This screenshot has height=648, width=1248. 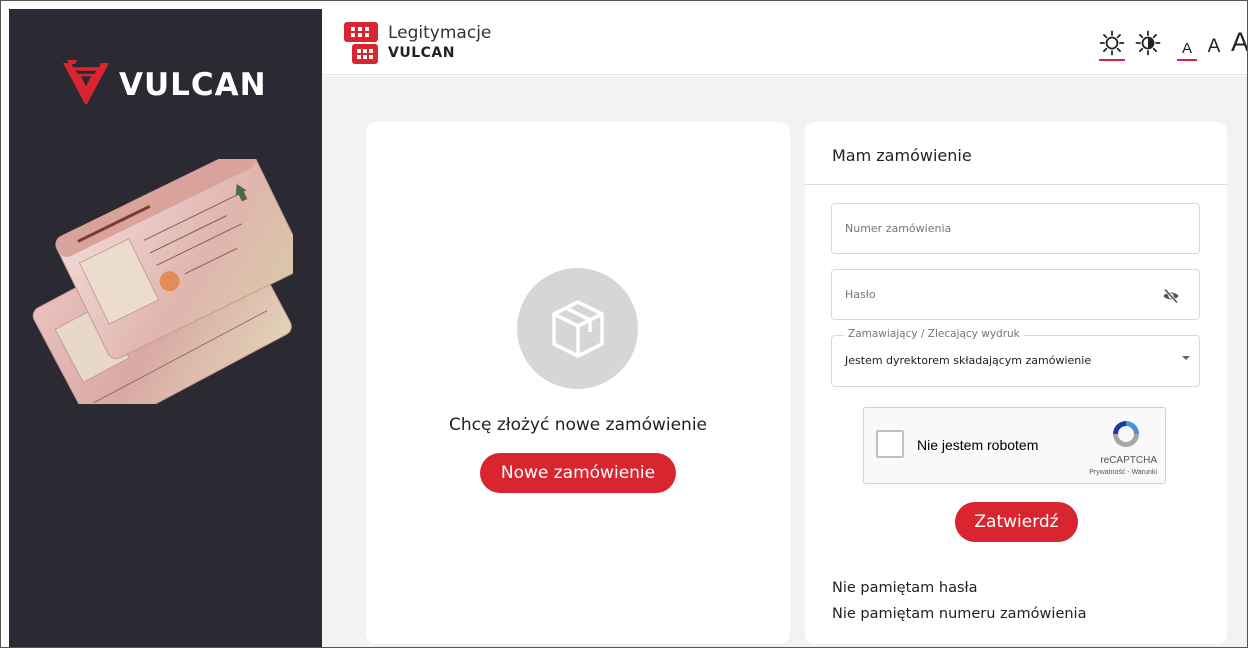 I want to click on font-large-label: A, so click(x=1239, y=42).